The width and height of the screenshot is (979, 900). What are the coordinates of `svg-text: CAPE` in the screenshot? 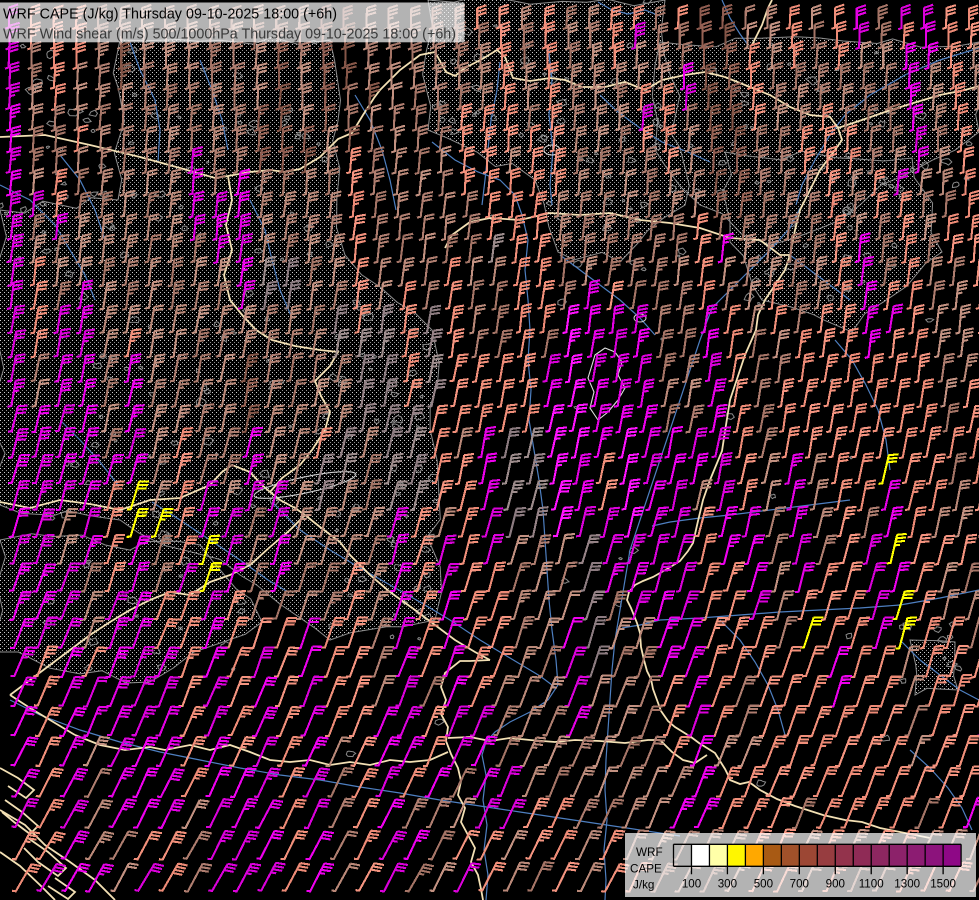 It's located at (646, 869).